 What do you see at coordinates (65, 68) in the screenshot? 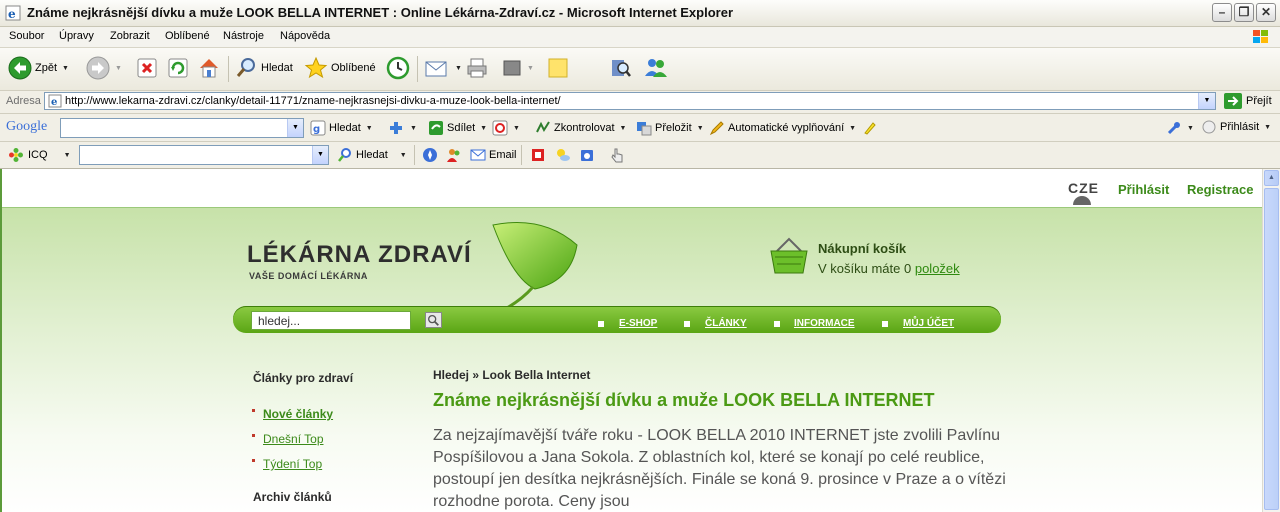
I see `back-dropdown-icon: ▼` at bounding box center [65, 68].